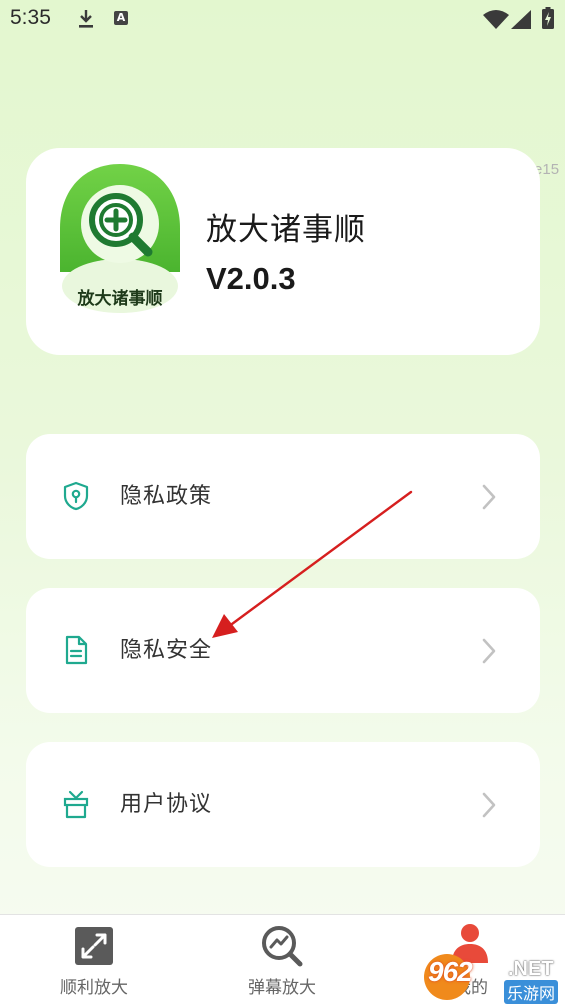  Describe the element at coordinates (76, 496) in the screenshot. I see `shield-icon` at that location.